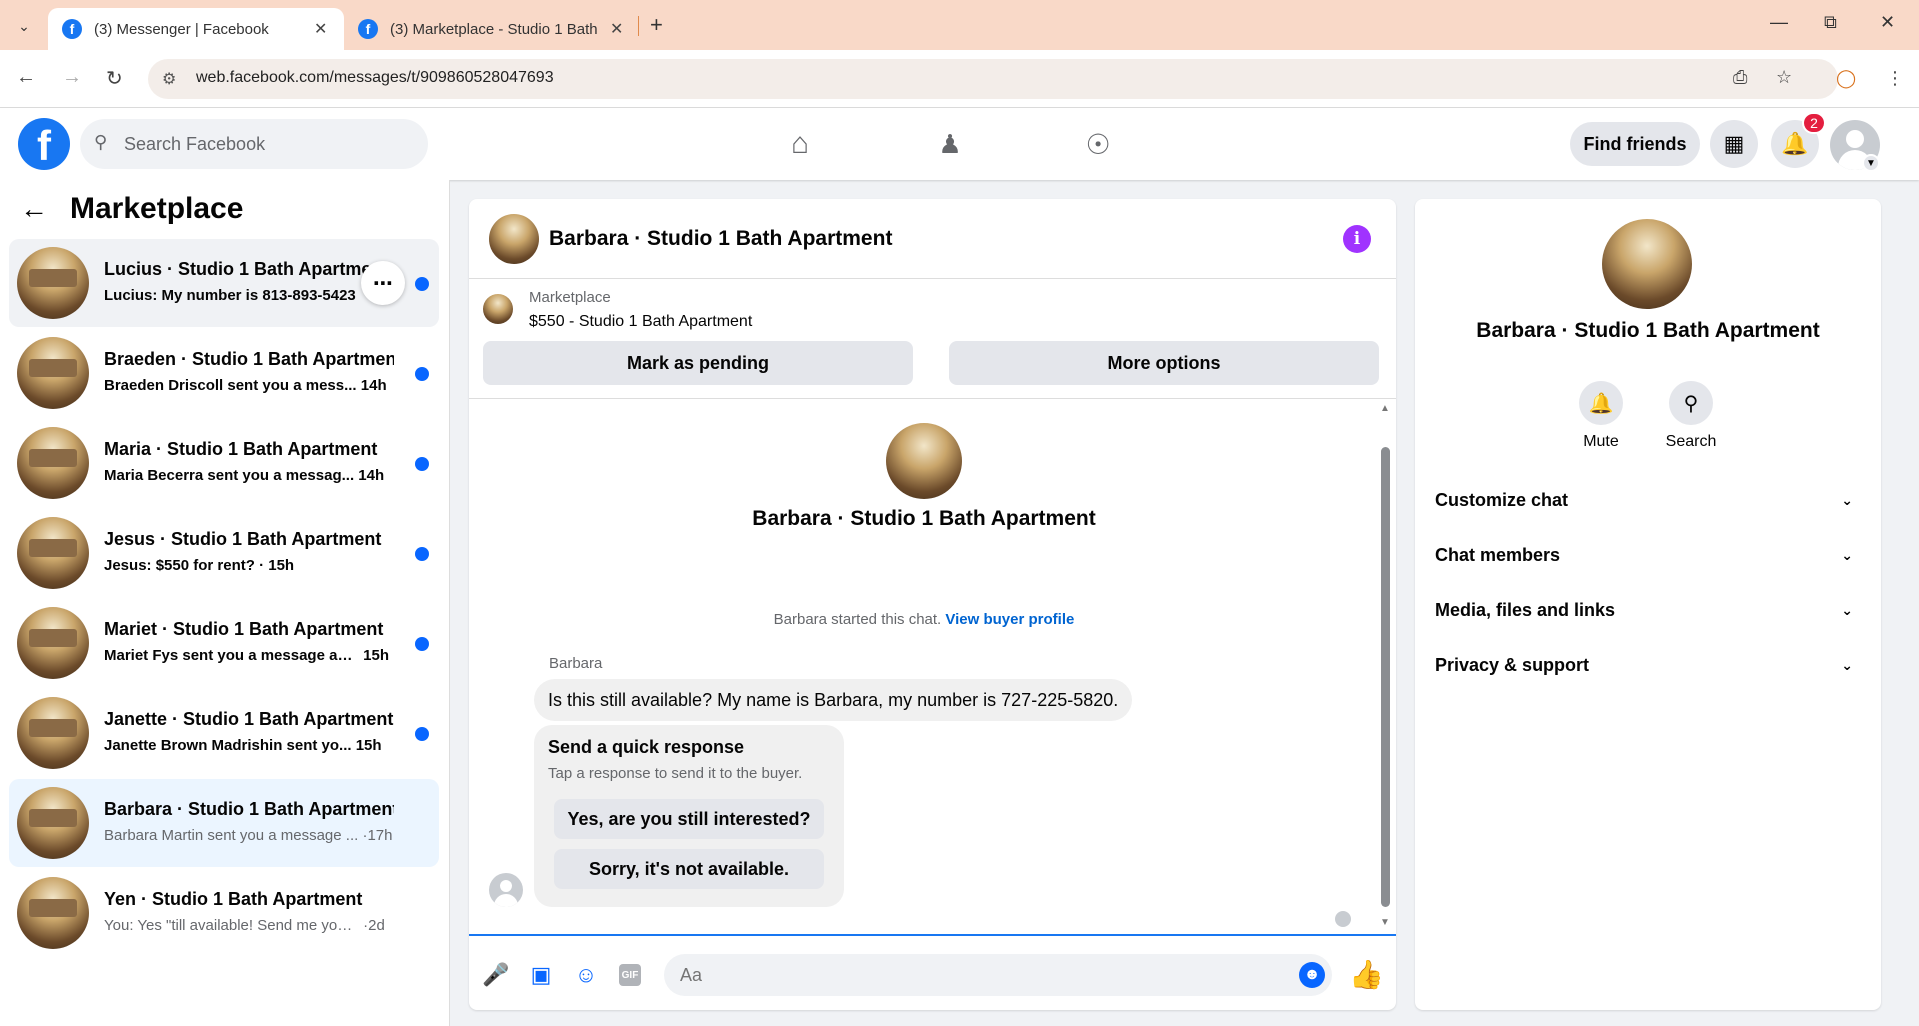 This screenshot has height=1026, width=1919. I want to click on section-label: Privacy & support, so click(1512, 664).